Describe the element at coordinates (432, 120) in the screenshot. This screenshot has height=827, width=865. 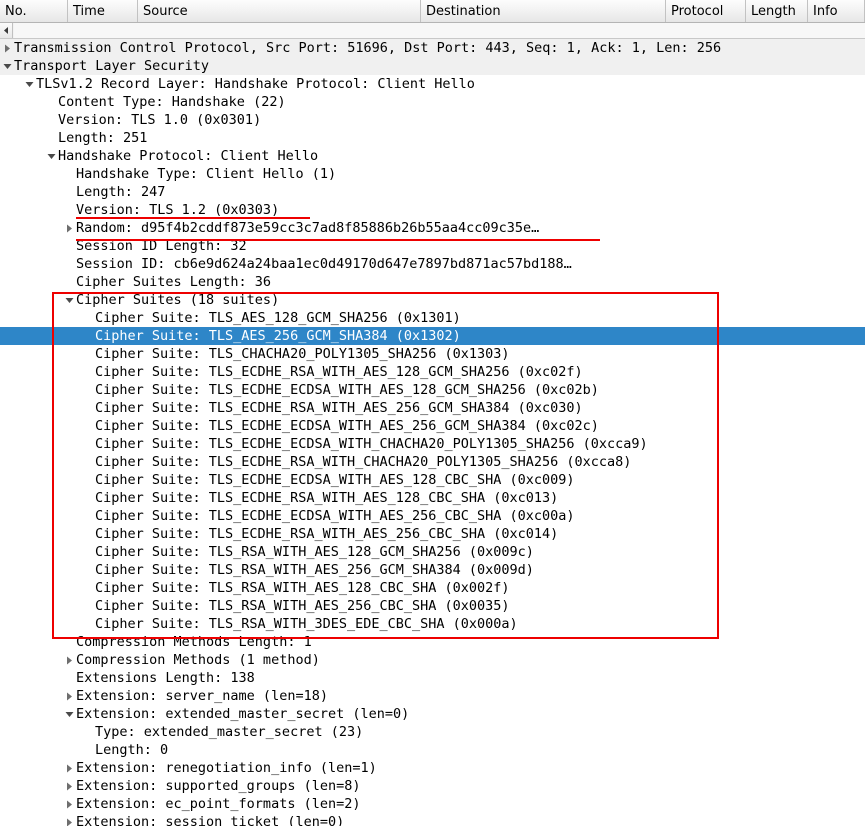
I see `row-record-version: Version: TLS 1.0 (0x0301)` at that location.